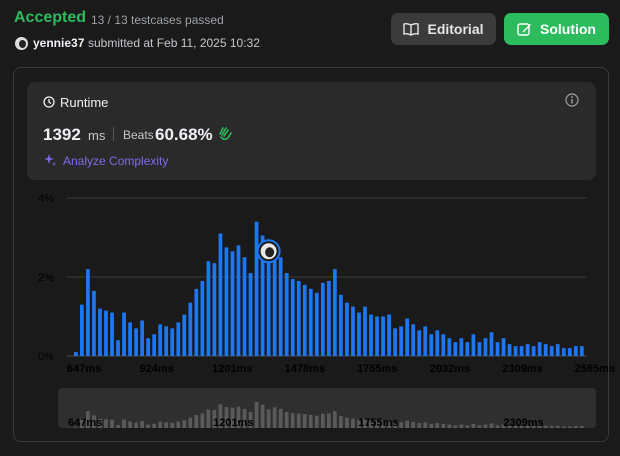 The image size is (620, 456). I want to click on user-runtime-marker, so click(268, 251).